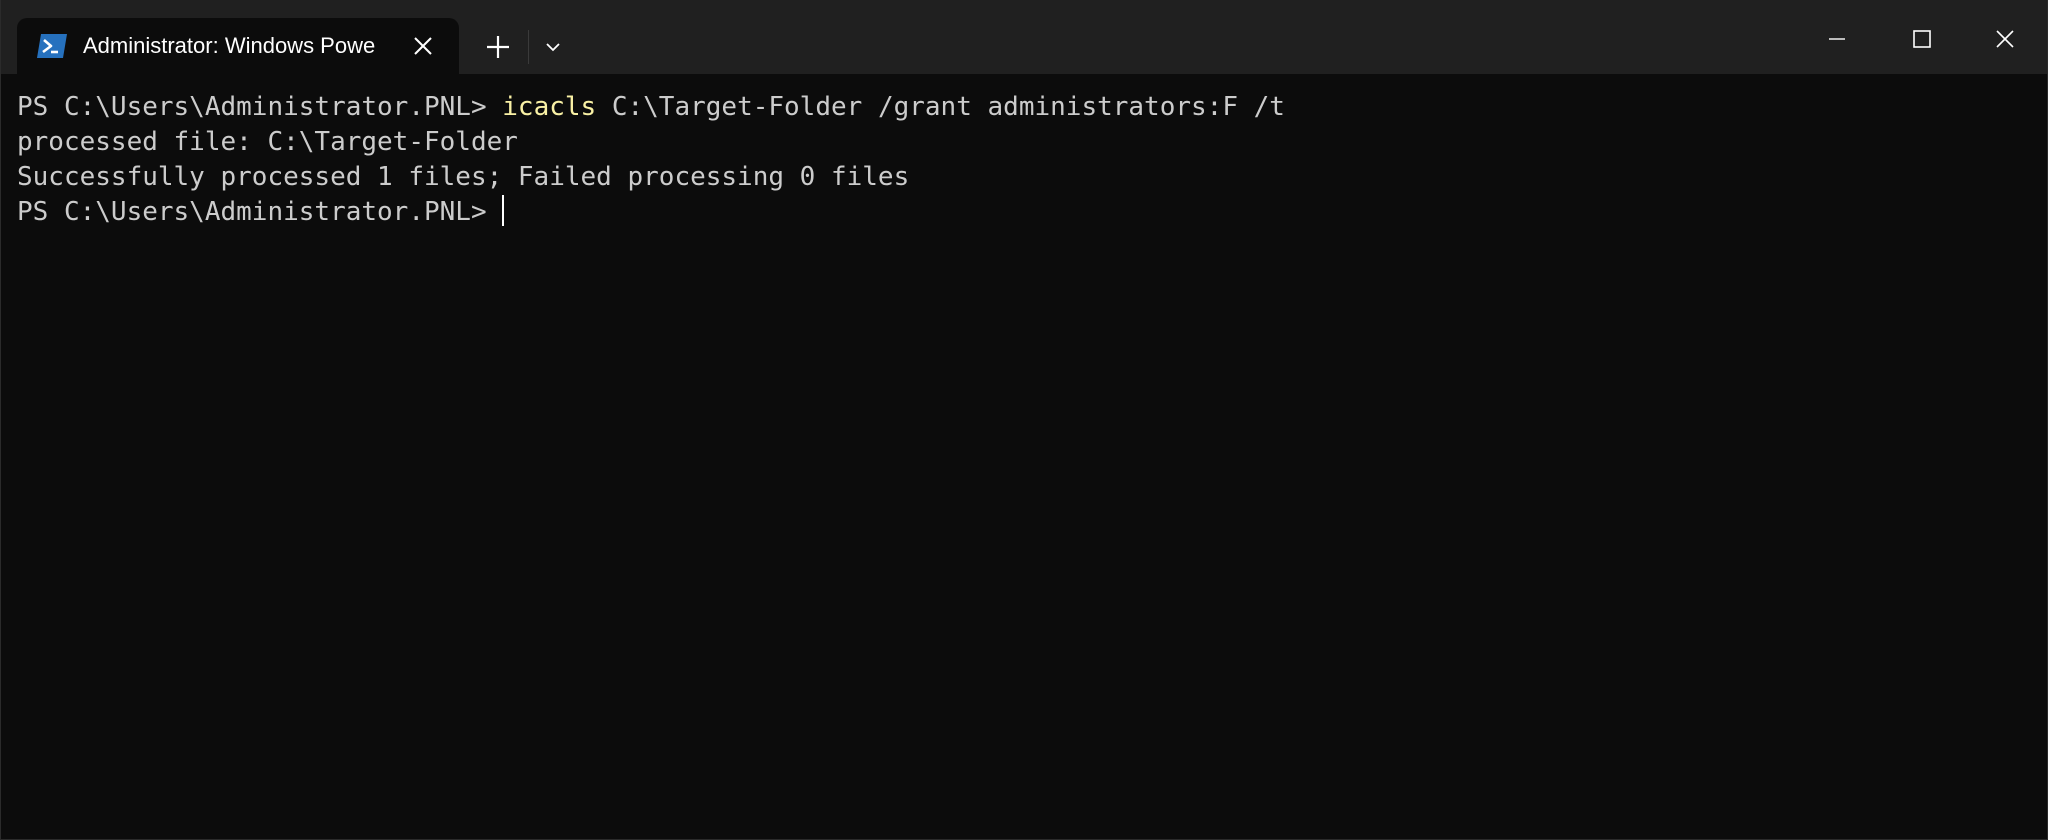 The height and width of the screenshot is (840, 2048). I want to click on maximize-button, so click(1921, 39).